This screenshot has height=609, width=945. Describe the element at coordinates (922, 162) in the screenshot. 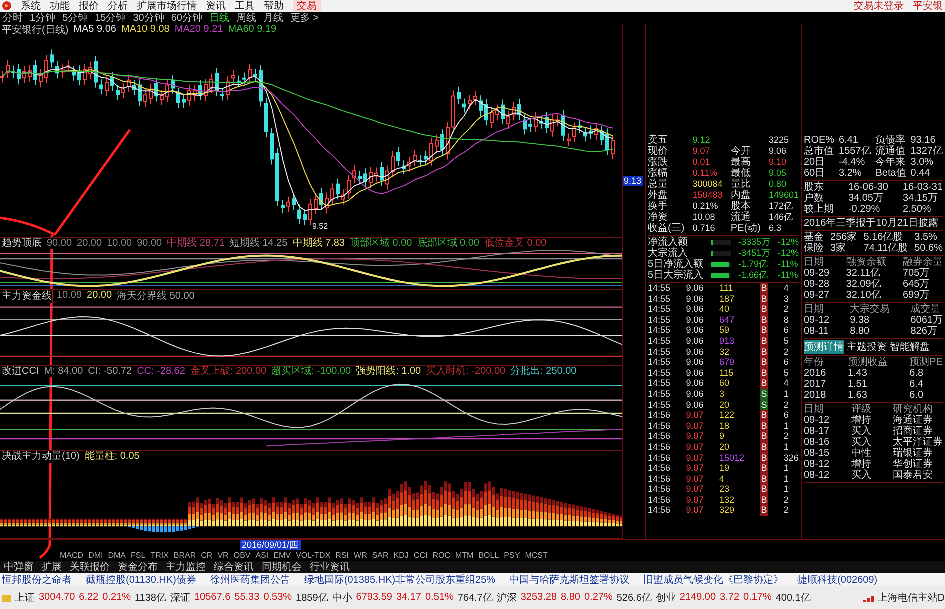

I see `info-cell-text: 3.0%` at that location.